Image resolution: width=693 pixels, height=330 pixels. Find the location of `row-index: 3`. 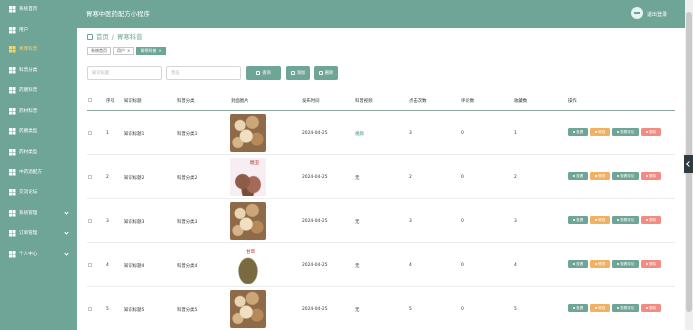

row-index: 3 is located at coordinates (107, 221).